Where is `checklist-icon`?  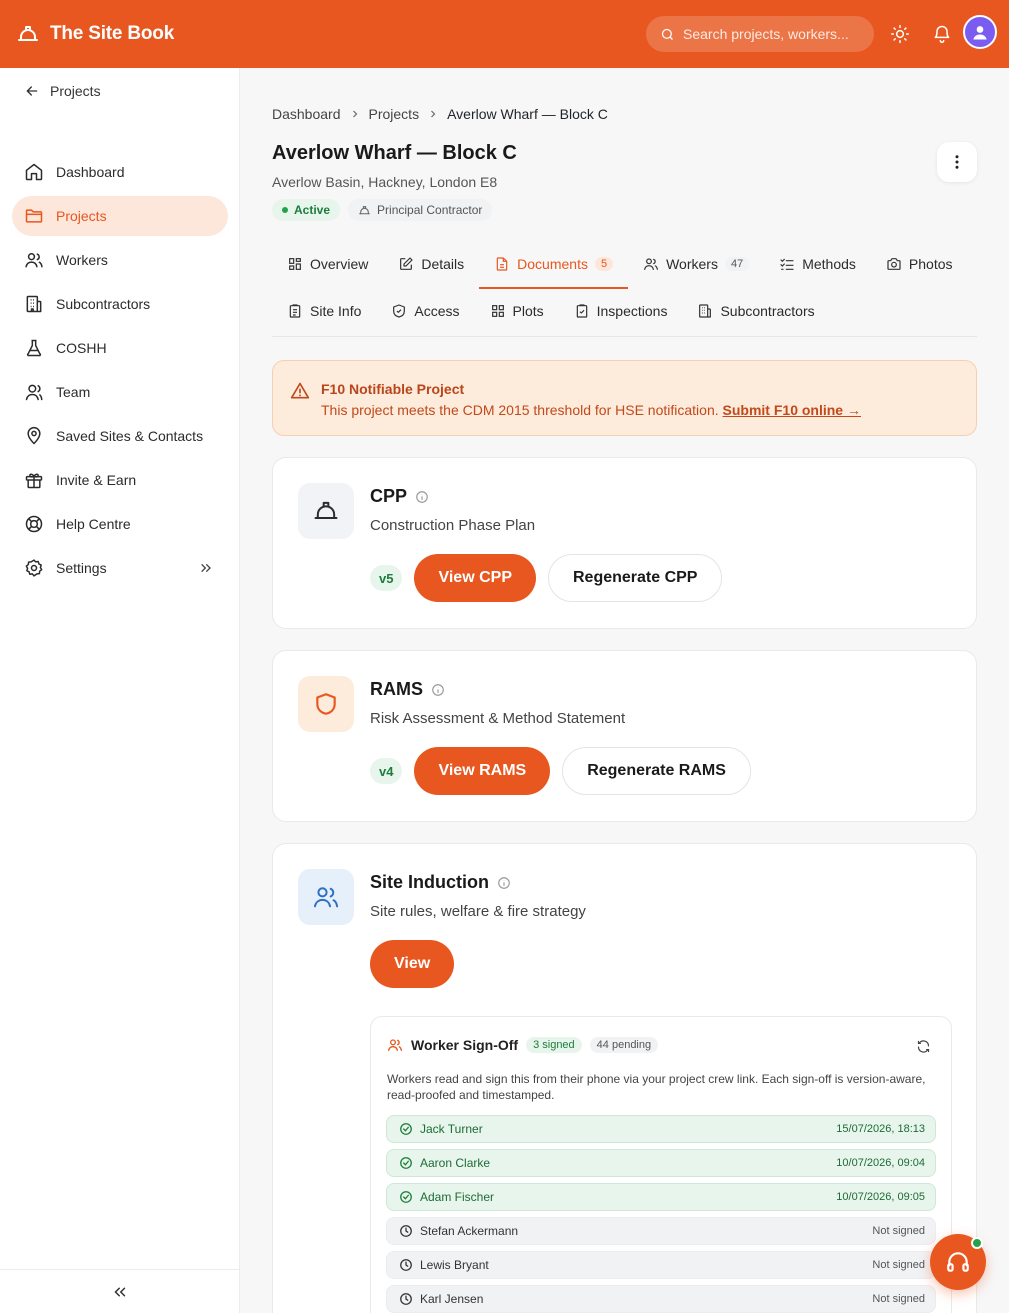 checklist-icon is located at coordinates (787, 264).